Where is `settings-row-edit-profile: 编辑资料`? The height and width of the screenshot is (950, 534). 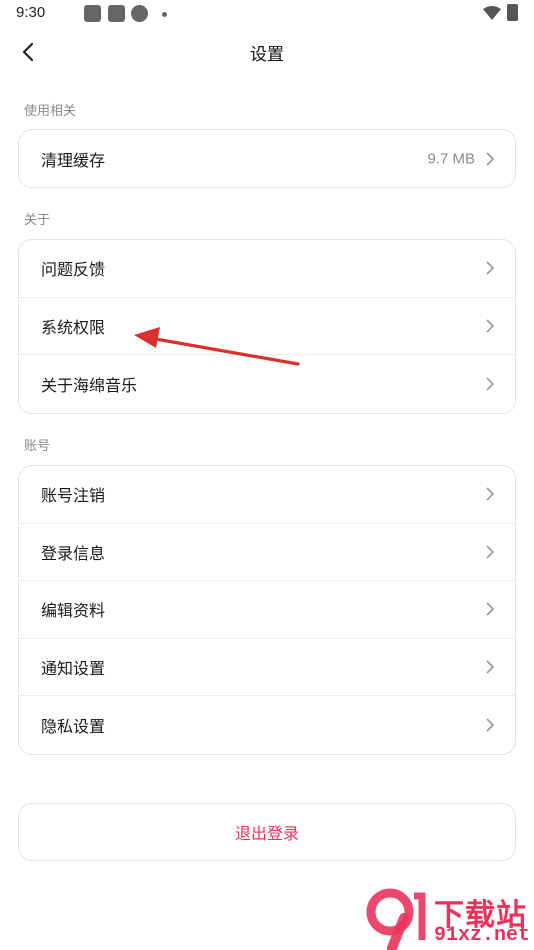
settings-row-edit-profile: 编辑资料 is located at coordinates (267, 610).